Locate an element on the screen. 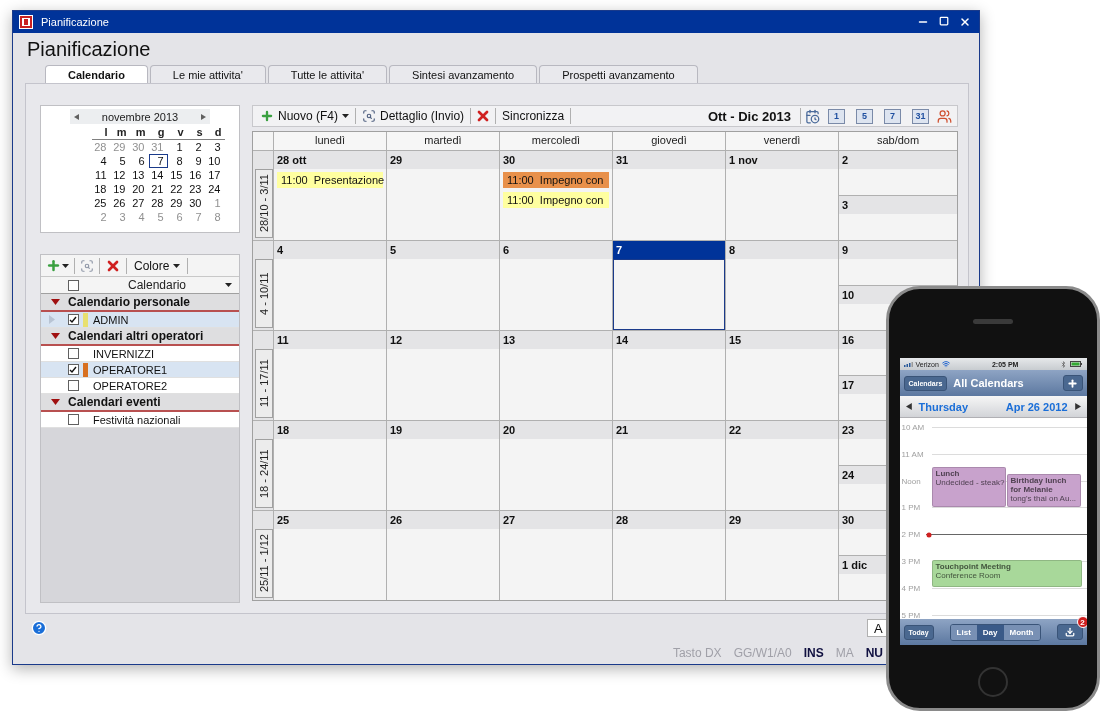 Image resolution: width=1107 pixels, height=711 pixels. tab: Sintesi avanzamento is located at coordinates (463, 74).